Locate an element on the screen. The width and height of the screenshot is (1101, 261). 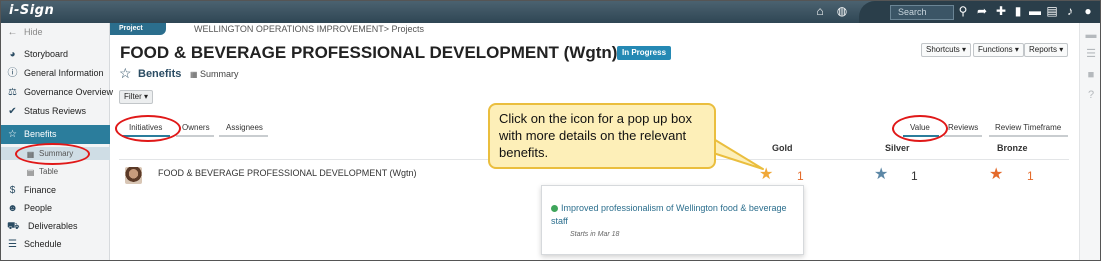
sidebar-item-status-reviews: ✔ Status Reviews is located at coordinates (55, 111).